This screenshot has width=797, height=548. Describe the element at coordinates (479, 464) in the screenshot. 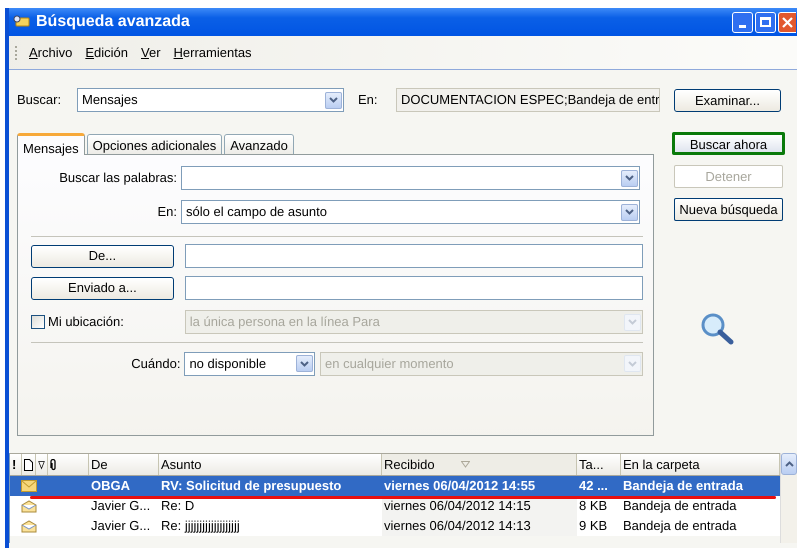

I see `column-header: Recibido` at that location.